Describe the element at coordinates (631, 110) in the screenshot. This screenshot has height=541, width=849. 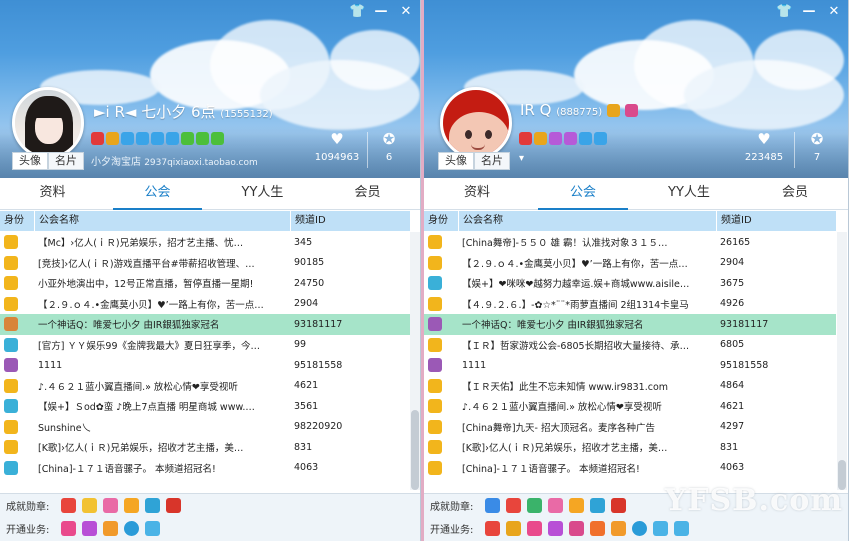
I see `gift-badge-icon` at that location.